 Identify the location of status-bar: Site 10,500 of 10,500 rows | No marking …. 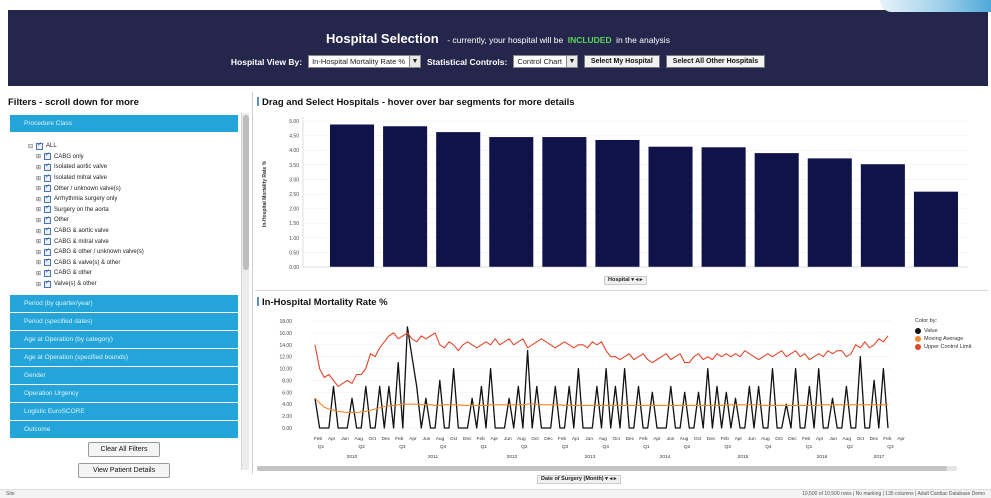
(495, 493).